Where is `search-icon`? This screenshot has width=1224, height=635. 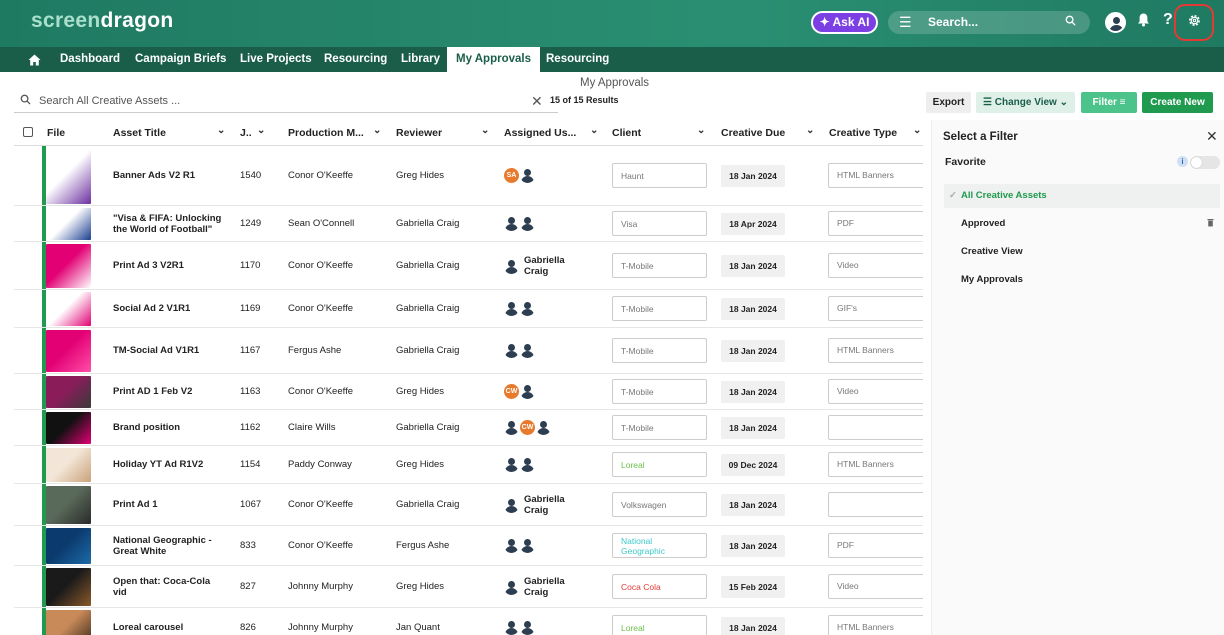
search-icon is located at coordinates (1070, 22).